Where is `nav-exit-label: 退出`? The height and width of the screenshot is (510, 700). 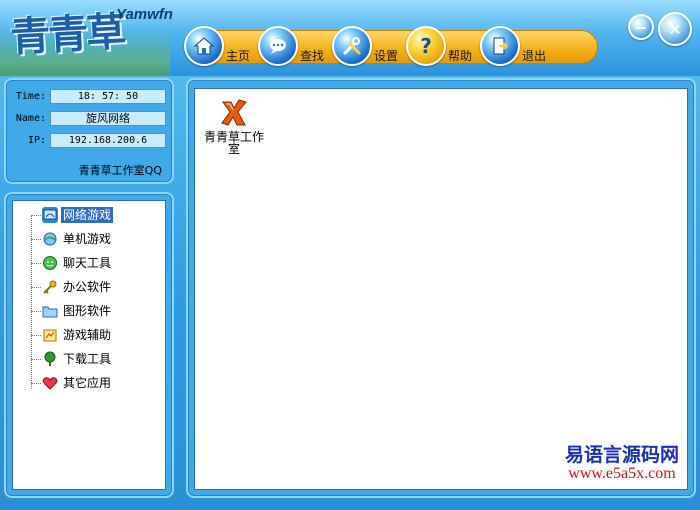
nav-exit-label: 退出 is located at coordinates (534, 56).